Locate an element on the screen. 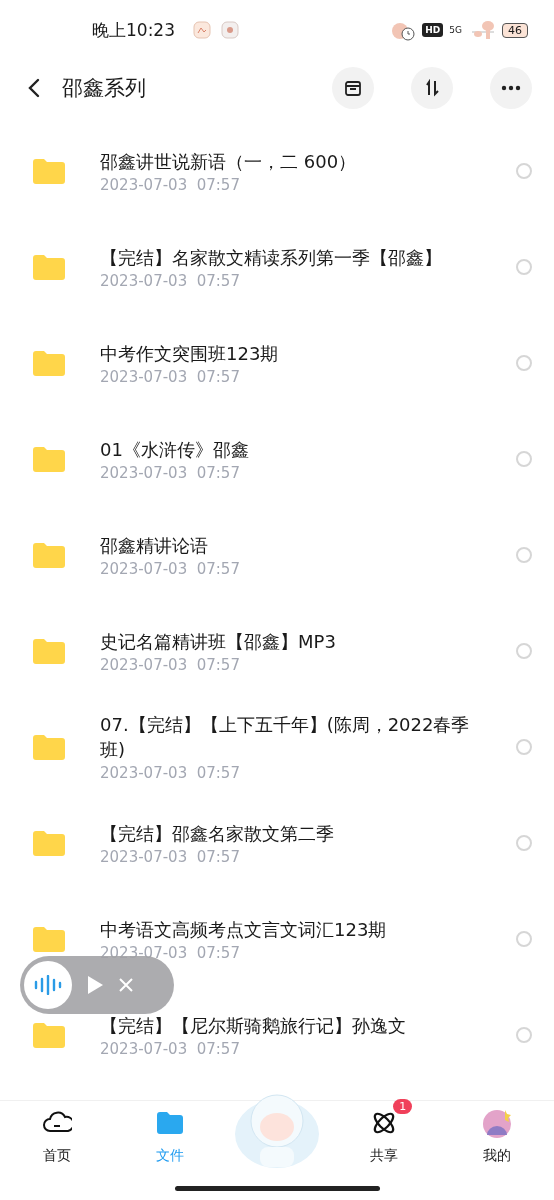  folder-name: 邵鑫讲世说新语（一，二 600） is located at coordinates (285, 161).